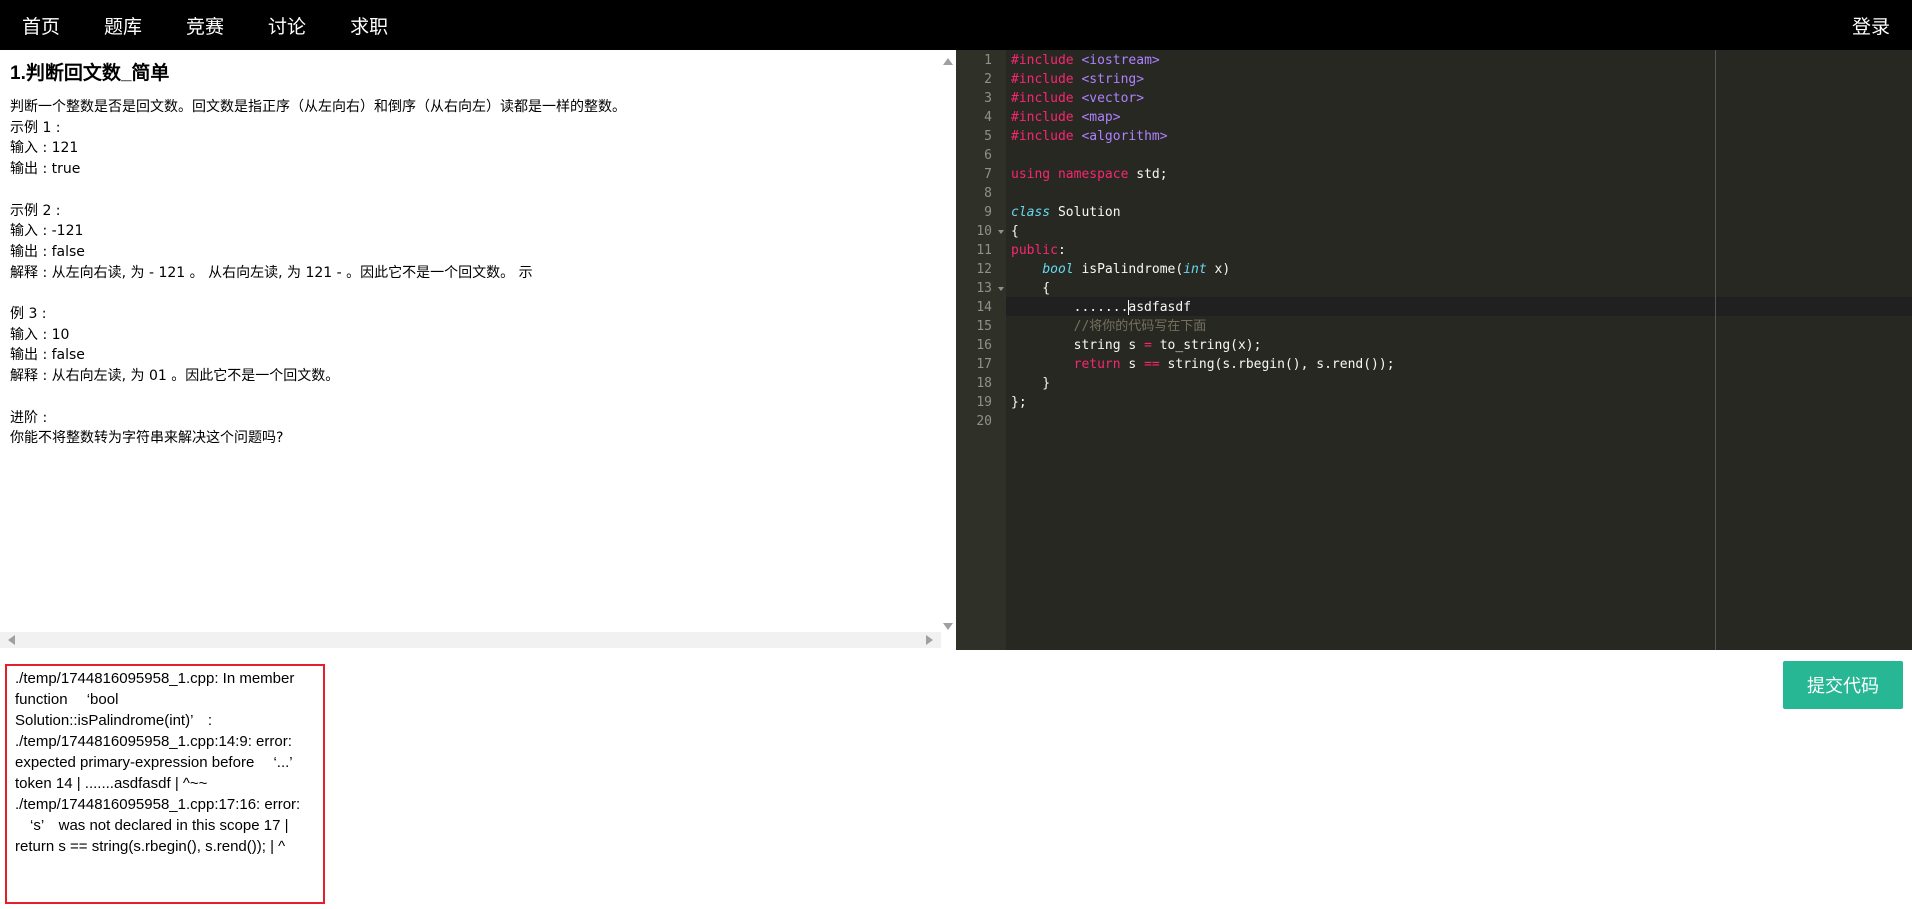  What do you see at coordinates (1077, 98) in the screenshot?
I see `code-line-3: #include <vector>` at bounding box center [1077, 98].